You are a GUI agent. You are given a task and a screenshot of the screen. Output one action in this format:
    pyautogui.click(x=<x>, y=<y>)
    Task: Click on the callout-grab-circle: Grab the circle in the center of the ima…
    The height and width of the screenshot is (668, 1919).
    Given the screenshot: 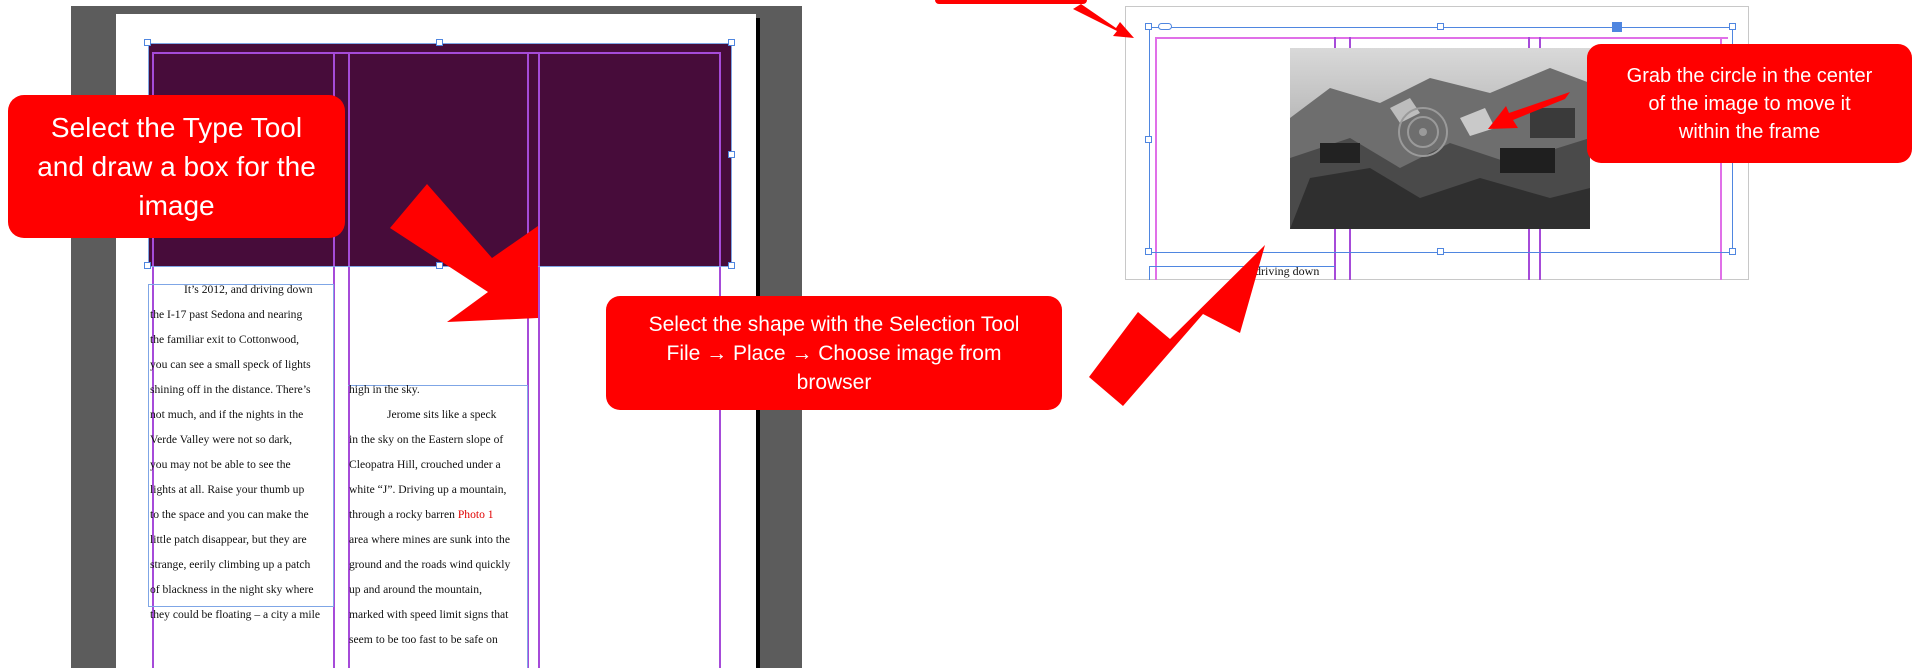 What is the action you would take?
    pyautogui.click(x=1749, y=103)
    